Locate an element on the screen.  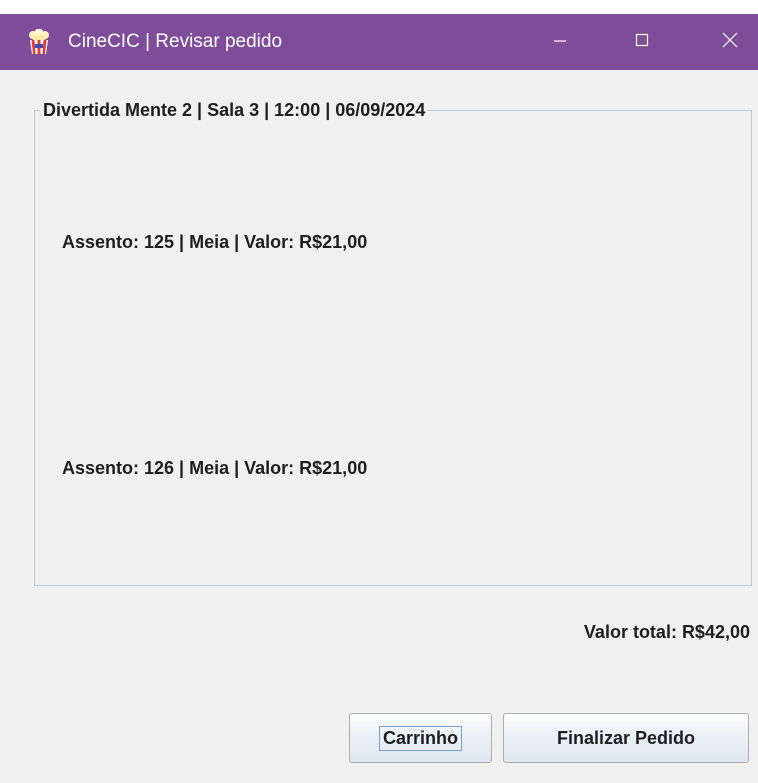
finish-order-button: Finalizar Pedido is located at coordinates (626, 738).